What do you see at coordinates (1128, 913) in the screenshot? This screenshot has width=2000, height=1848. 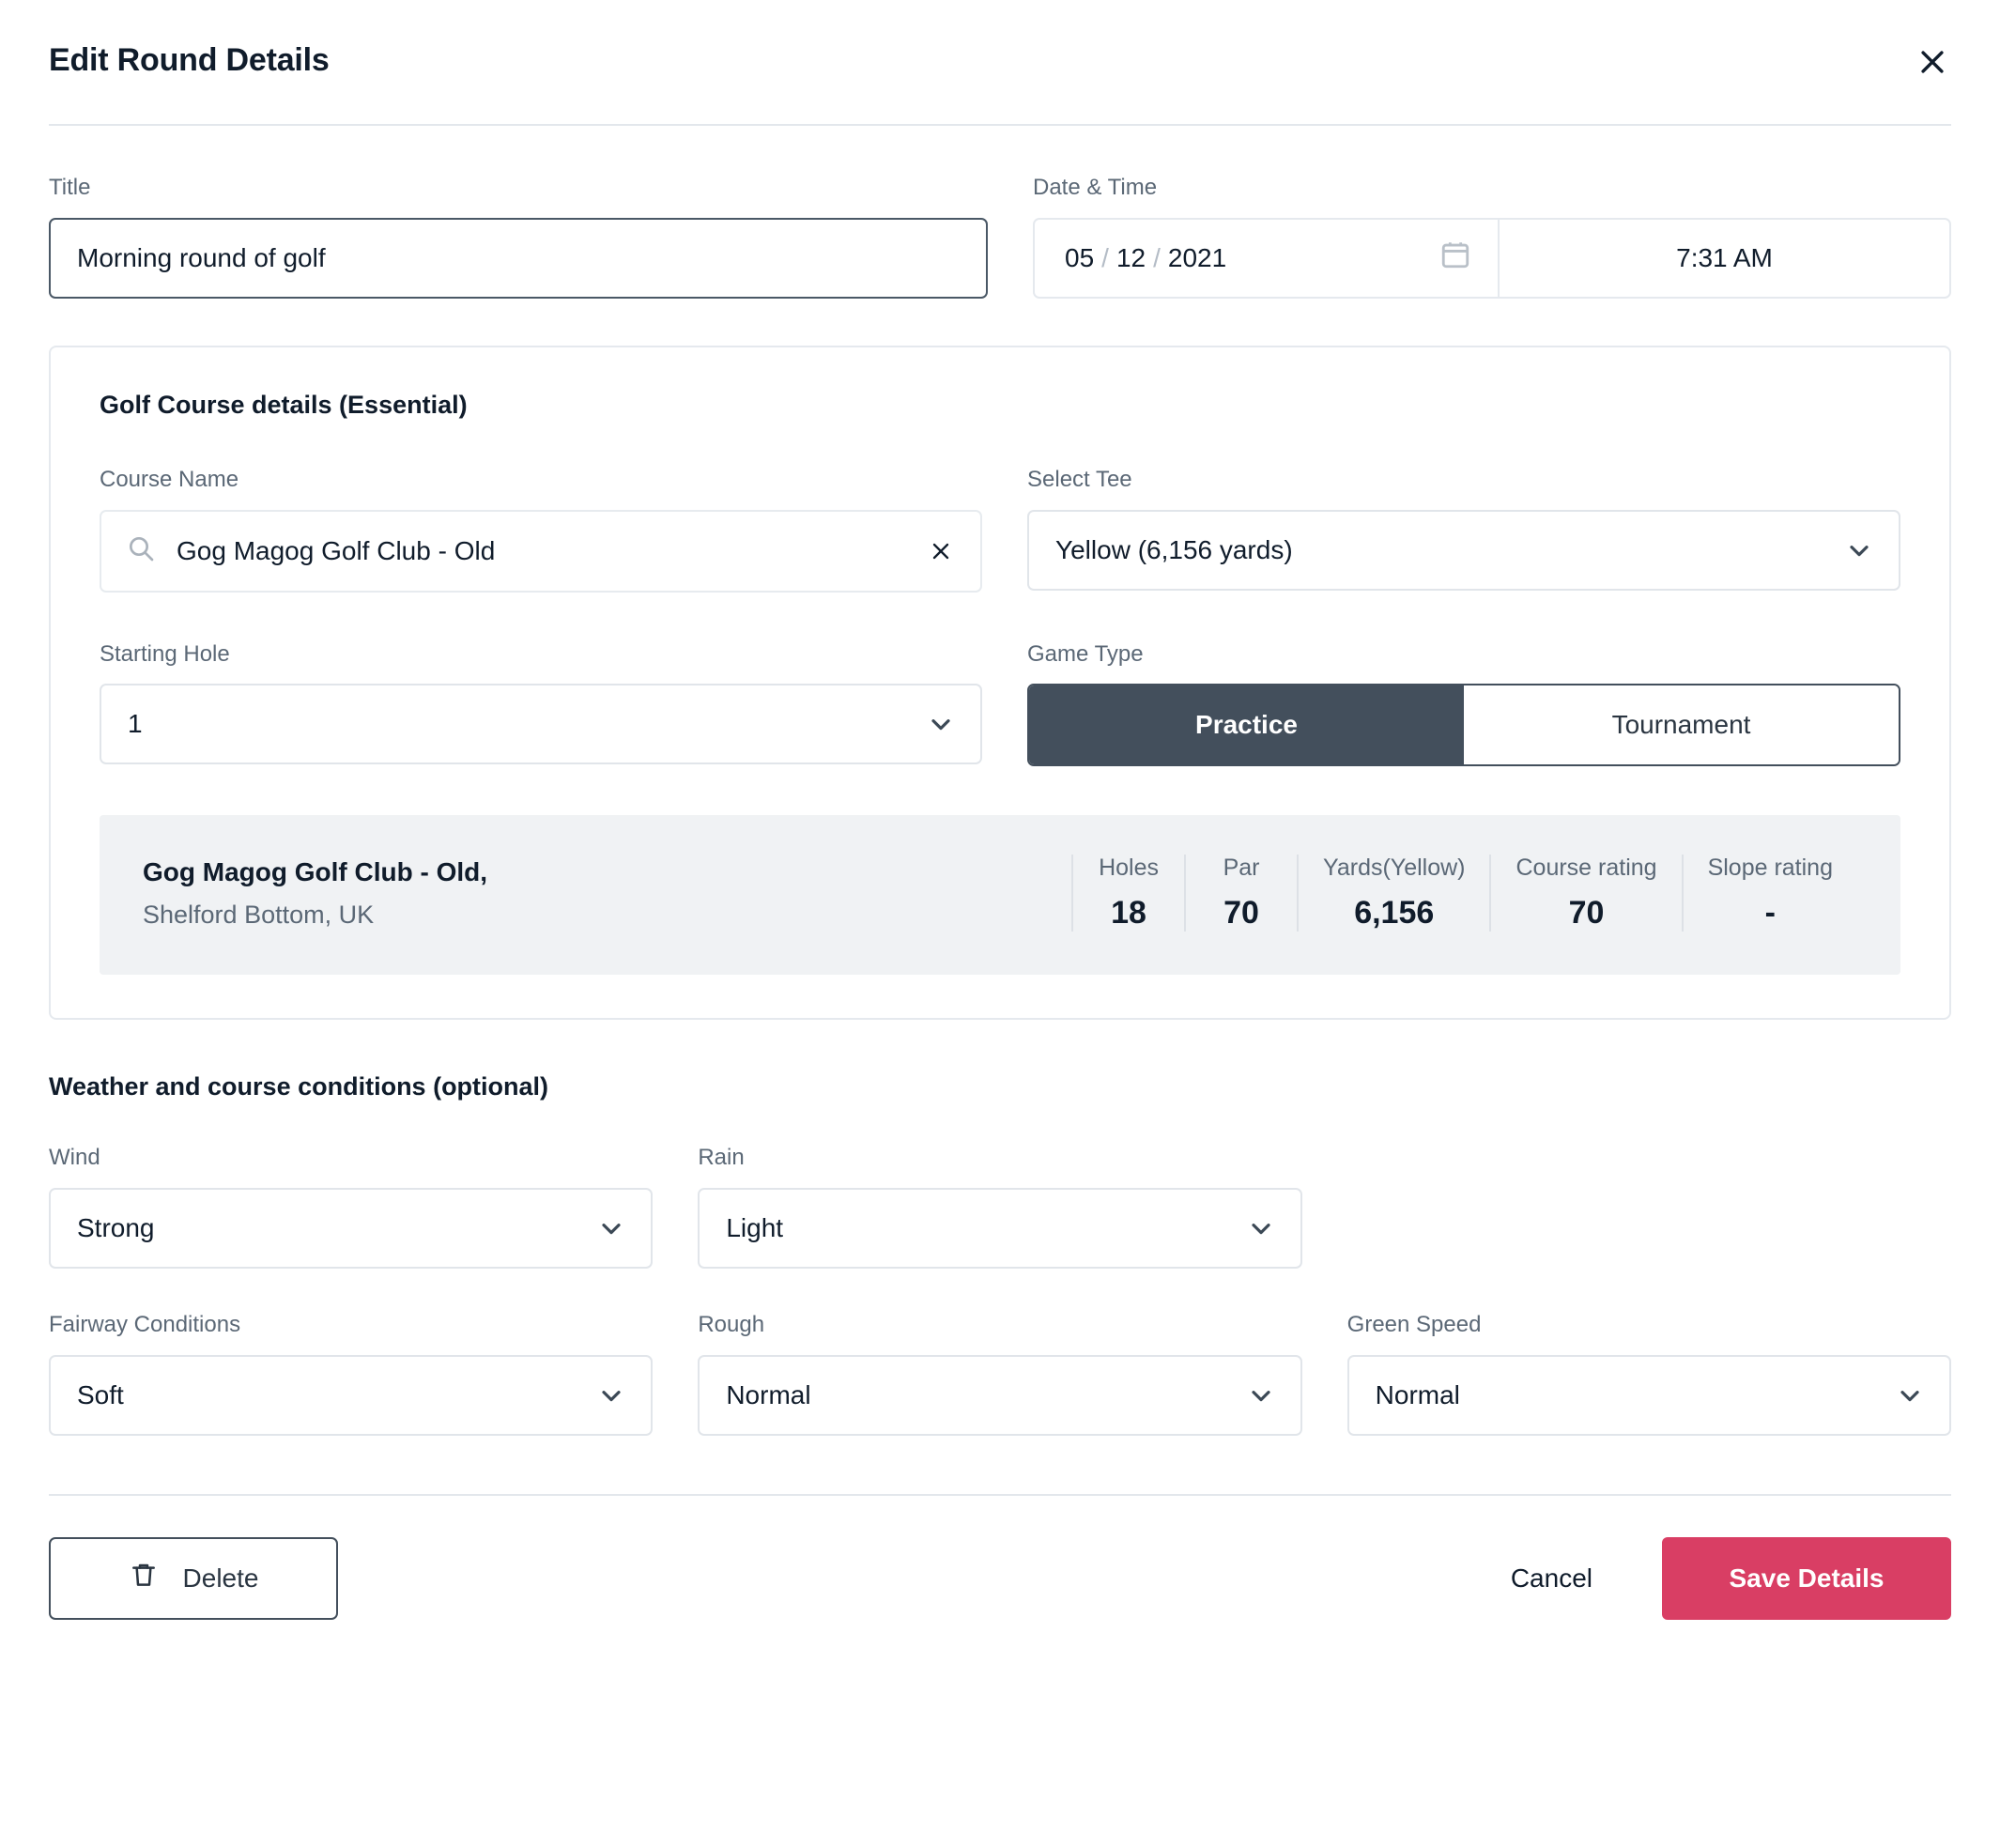 I see `stat-holes-value: 18` at bounding box center [1128, 913].